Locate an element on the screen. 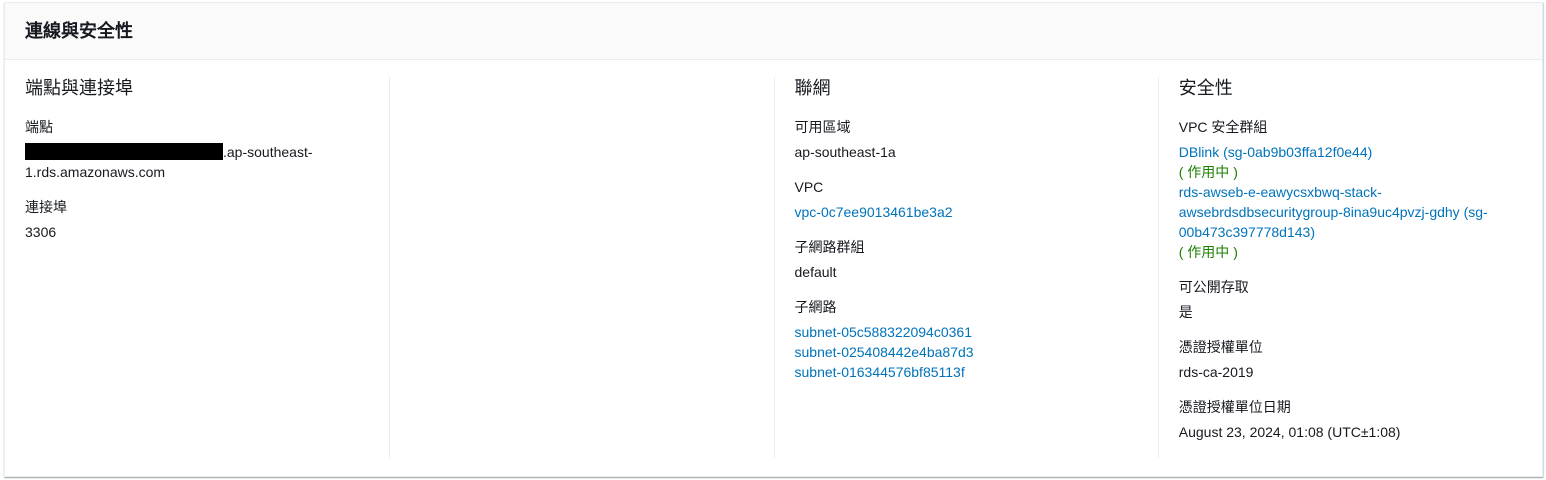 This screenshot has width=1546, height=480. section-title: 安全性 is located at coordinates (1205, 88).